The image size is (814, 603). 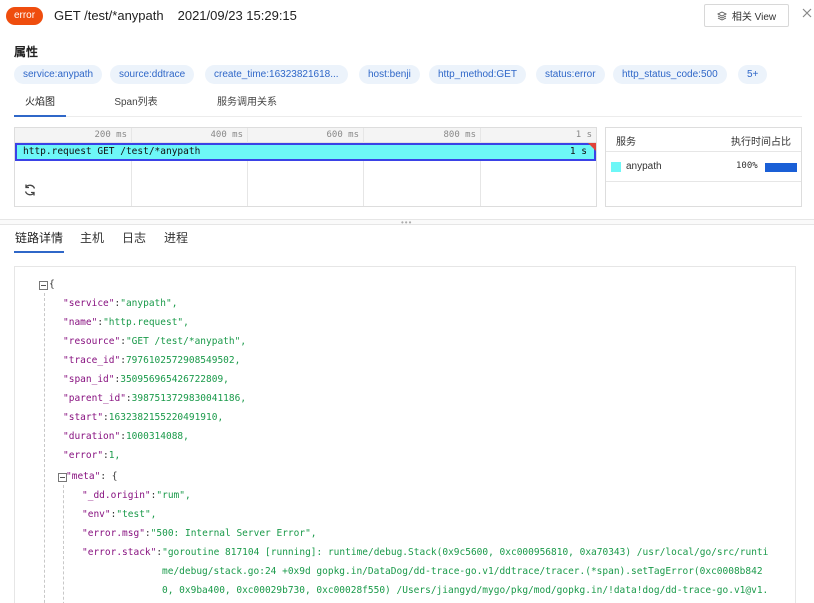 What do you see at coordinates (152, 74) in the screenshot?
I see `tag-source: source:ddtrace` at bounding box center [152, 74].